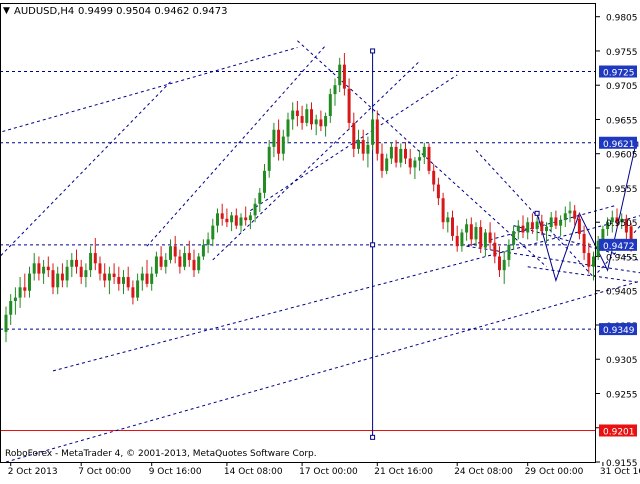 The height and width of the screenshot is (484, 640). I want to click on y-tick-label: 0.9655, so click(622, 121).